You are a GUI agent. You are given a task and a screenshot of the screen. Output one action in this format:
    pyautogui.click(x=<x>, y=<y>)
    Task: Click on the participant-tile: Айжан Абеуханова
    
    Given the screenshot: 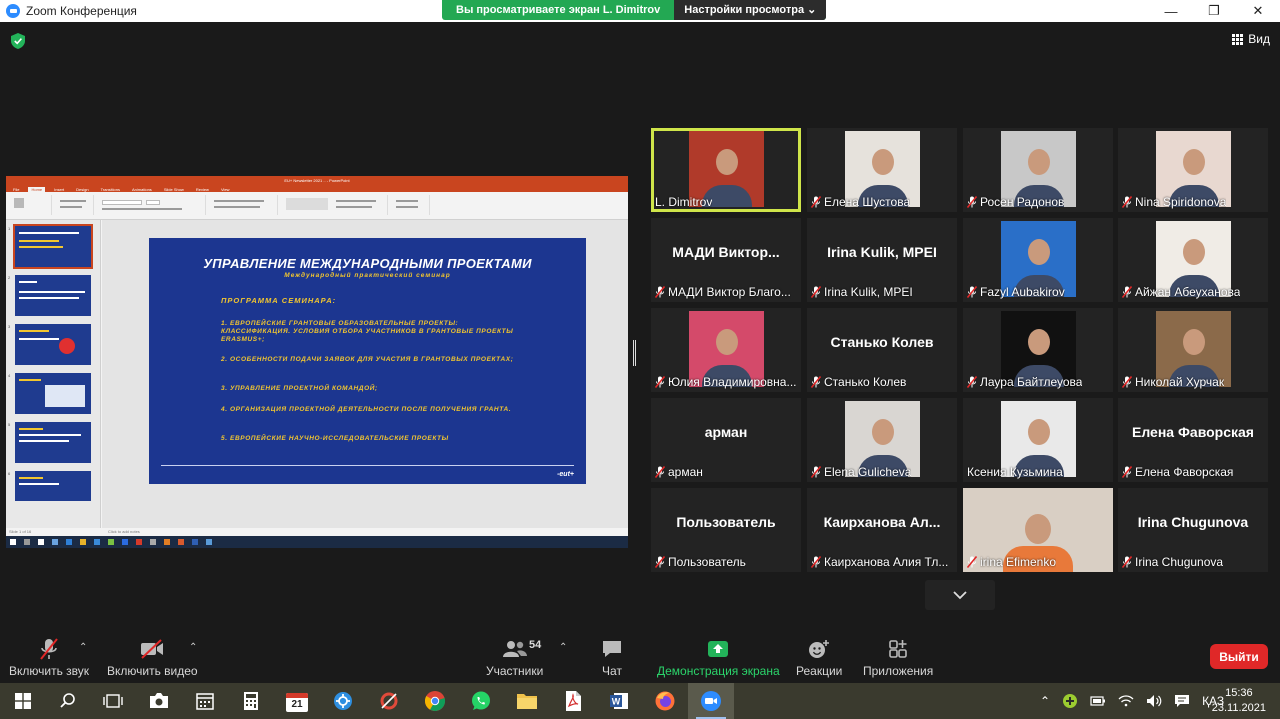 What is the action you would take?
    pyautogui.click(x=1193, y=260)
    